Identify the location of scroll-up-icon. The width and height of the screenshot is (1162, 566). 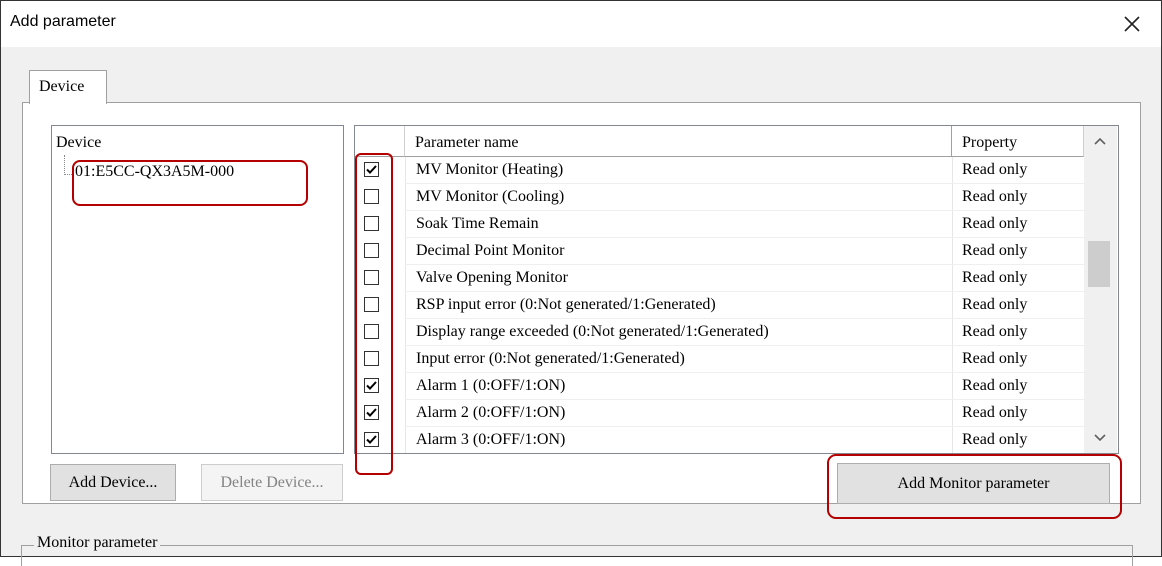
(1100, 141).